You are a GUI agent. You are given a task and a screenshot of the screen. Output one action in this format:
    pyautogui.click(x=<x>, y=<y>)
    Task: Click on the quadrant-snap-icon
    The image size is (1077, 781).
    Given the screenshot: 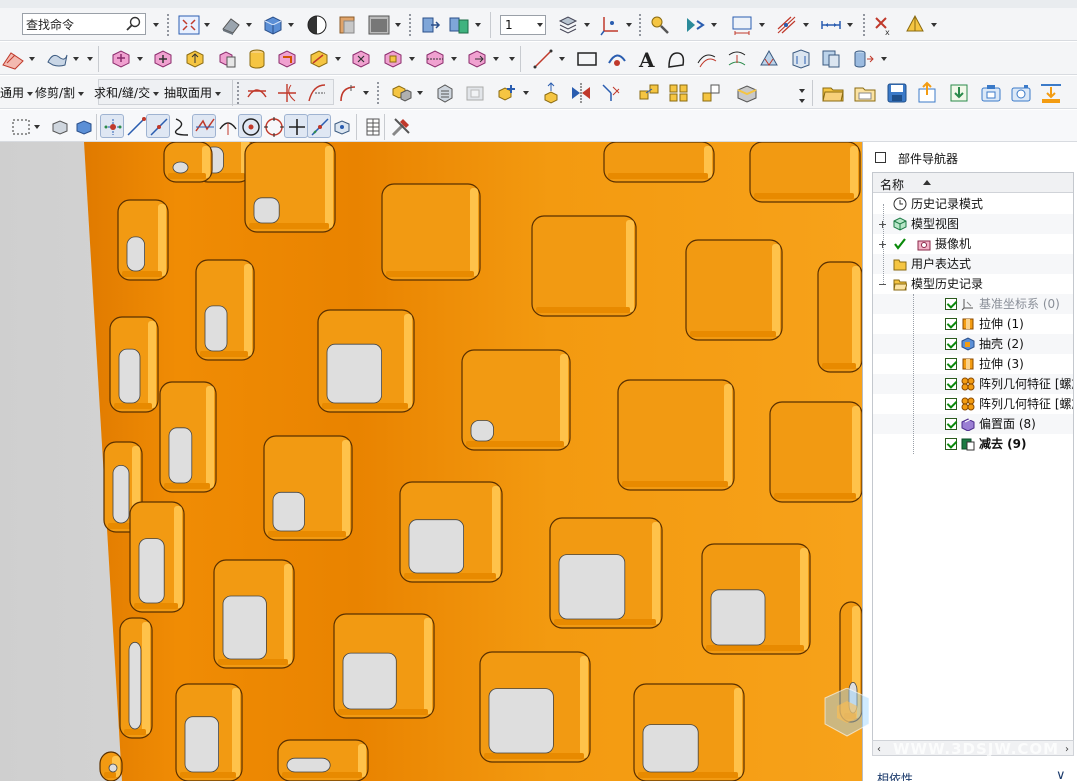 What is the action you would take?
    pyautogui.click(x=273, y=126)
    